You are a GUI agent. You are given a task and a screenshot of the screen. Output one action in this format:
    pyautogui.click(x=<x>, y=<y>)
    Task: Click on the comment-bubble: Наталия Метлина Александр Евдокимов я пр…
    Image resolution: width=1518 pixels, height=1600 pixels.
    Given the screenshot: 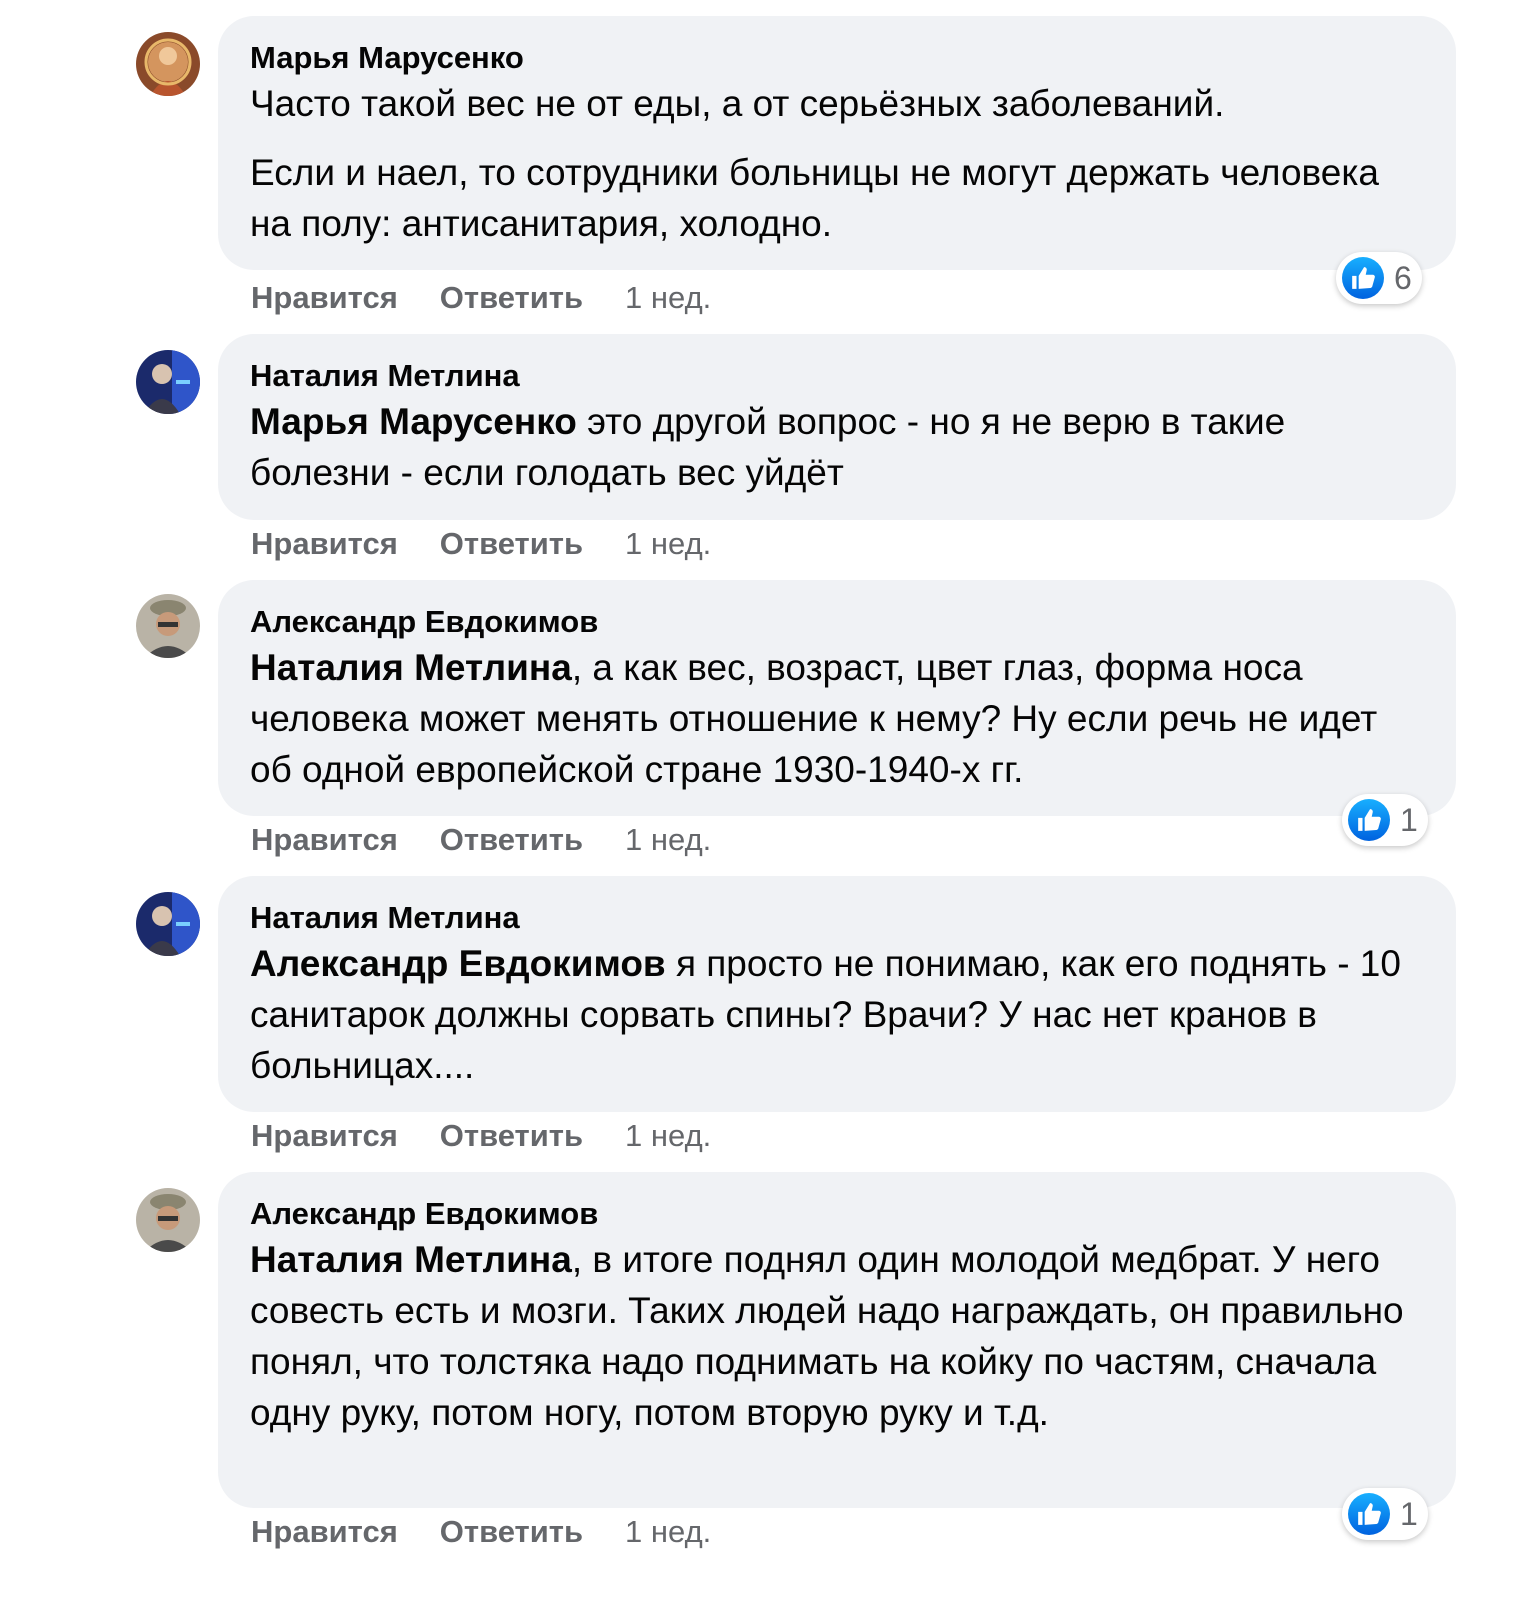 What is the action you would take?
    pyautogui.click(x=837, y=994)
    